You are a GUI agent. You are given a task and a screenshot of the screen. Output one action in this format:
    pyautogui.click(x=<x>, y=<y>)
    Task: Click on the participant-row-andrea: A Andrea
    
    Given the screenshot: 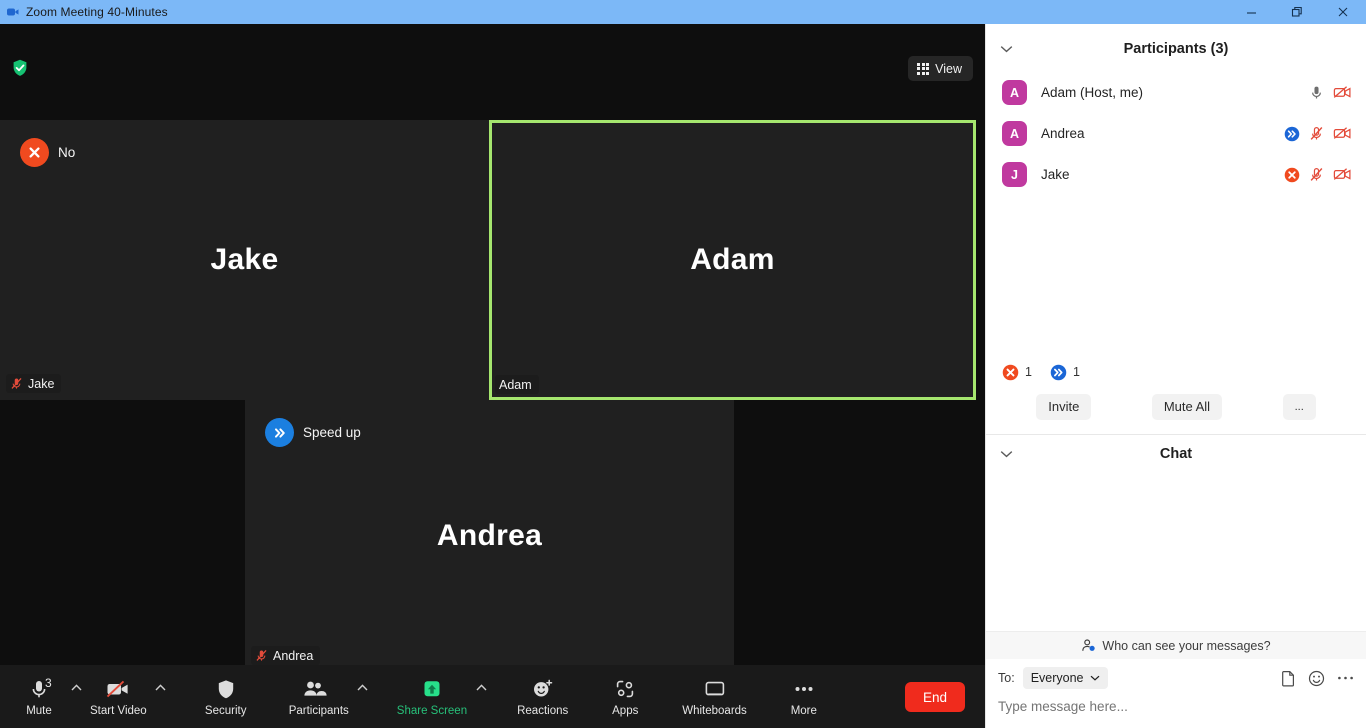 What is the action you would take?
    pyautogui.click(x=1176, y=133)
    